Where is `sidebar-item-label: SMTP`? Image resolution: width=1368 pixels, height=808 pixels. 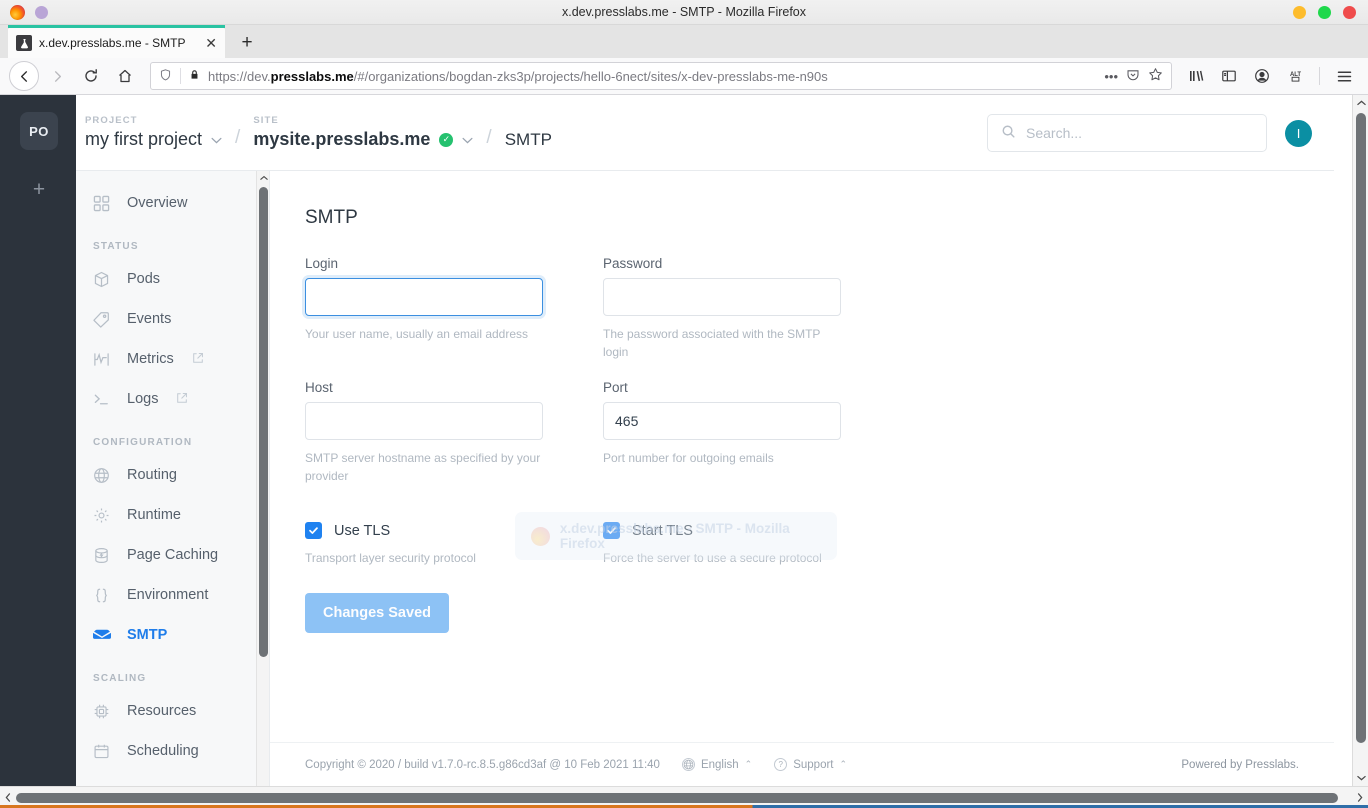 sidebar-item-label: SMTP is located at coordinates (147, 635).